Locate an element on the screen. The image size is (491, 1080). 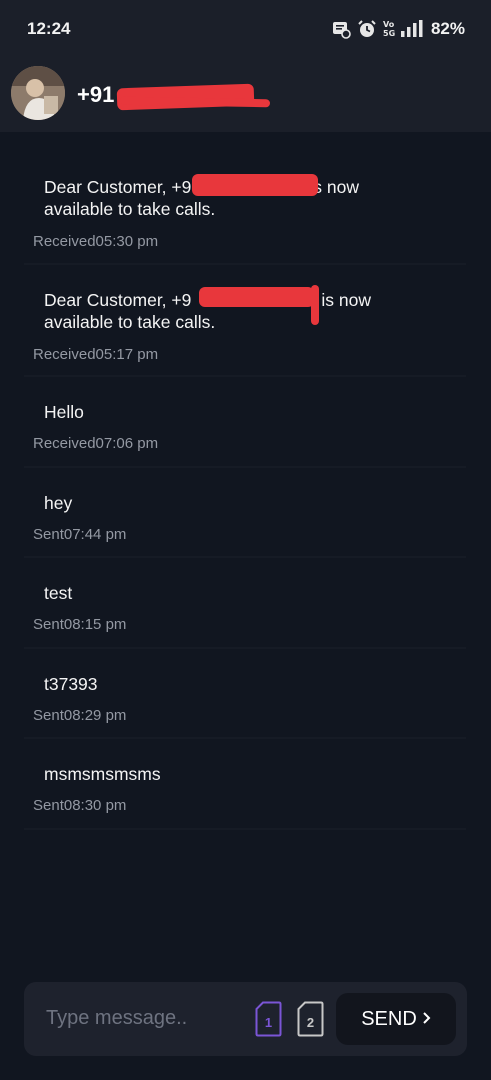
volte-icon: Vo 5G is located at coordinates (389, 29).